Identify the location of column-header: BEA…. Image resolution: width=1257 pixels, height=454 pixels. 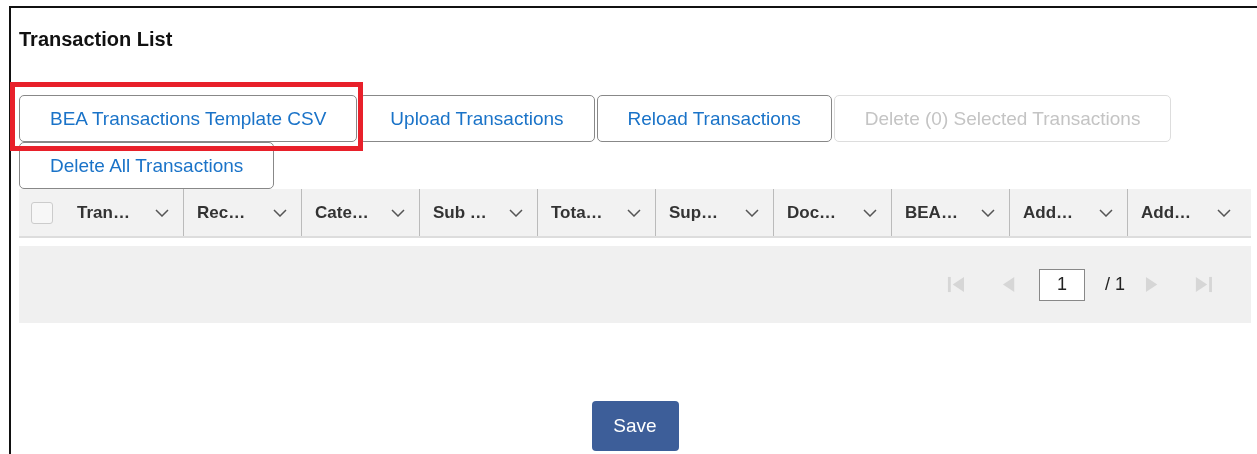
(931, 212).